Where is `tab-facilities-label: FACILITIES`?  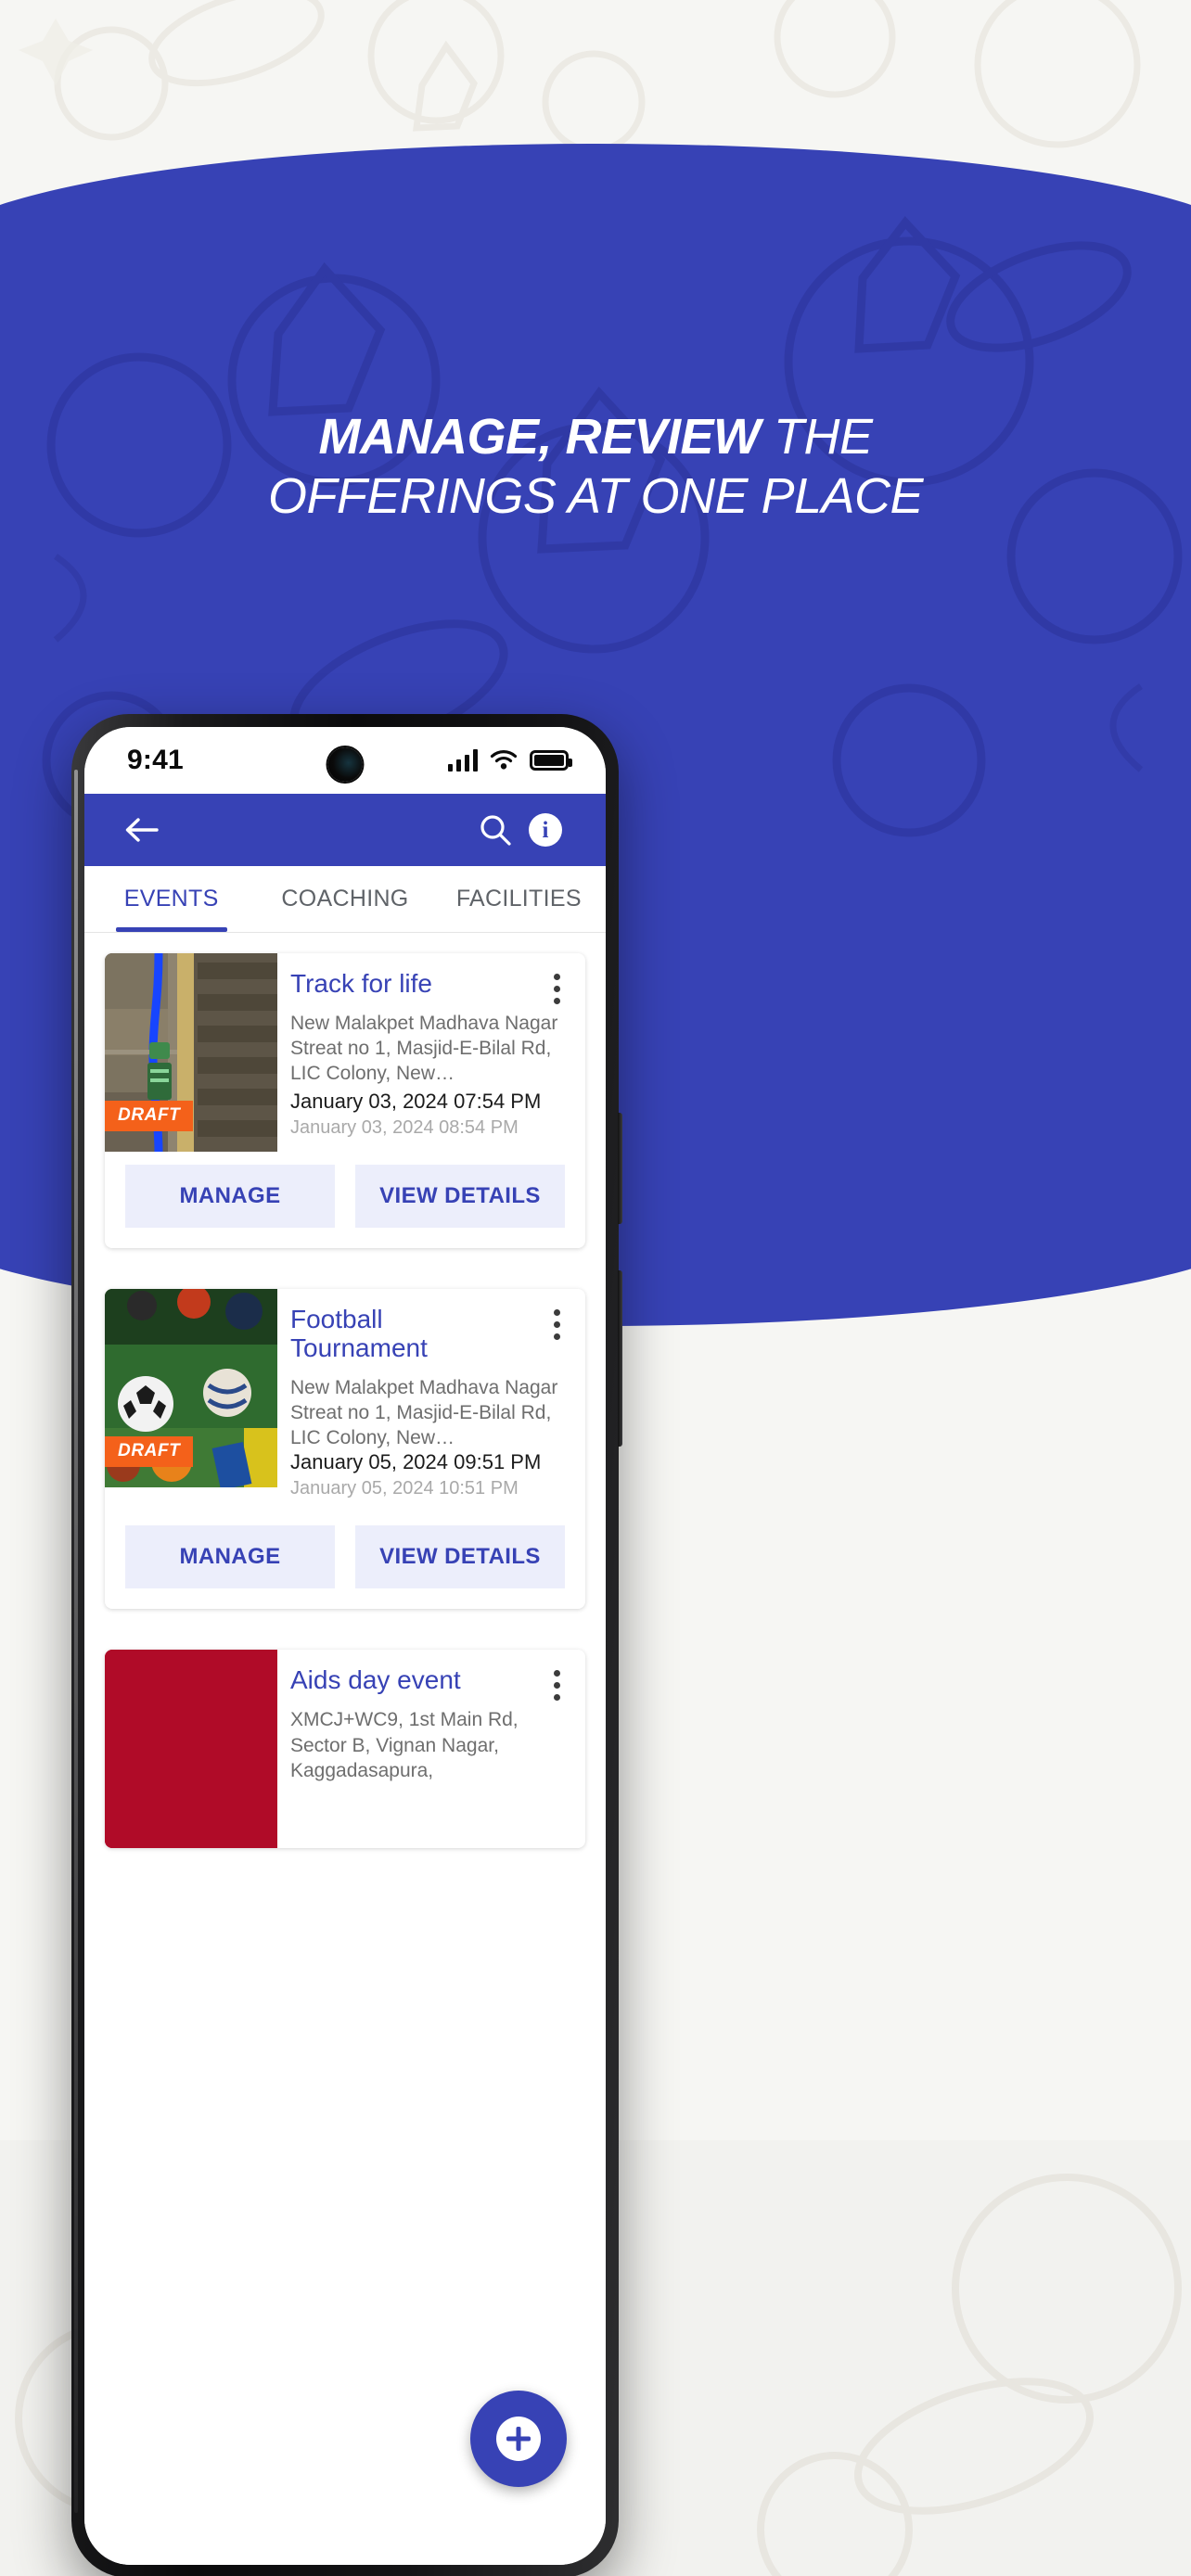 tab-facilities-label: FACILITIES is located at coordinates (519, 899).